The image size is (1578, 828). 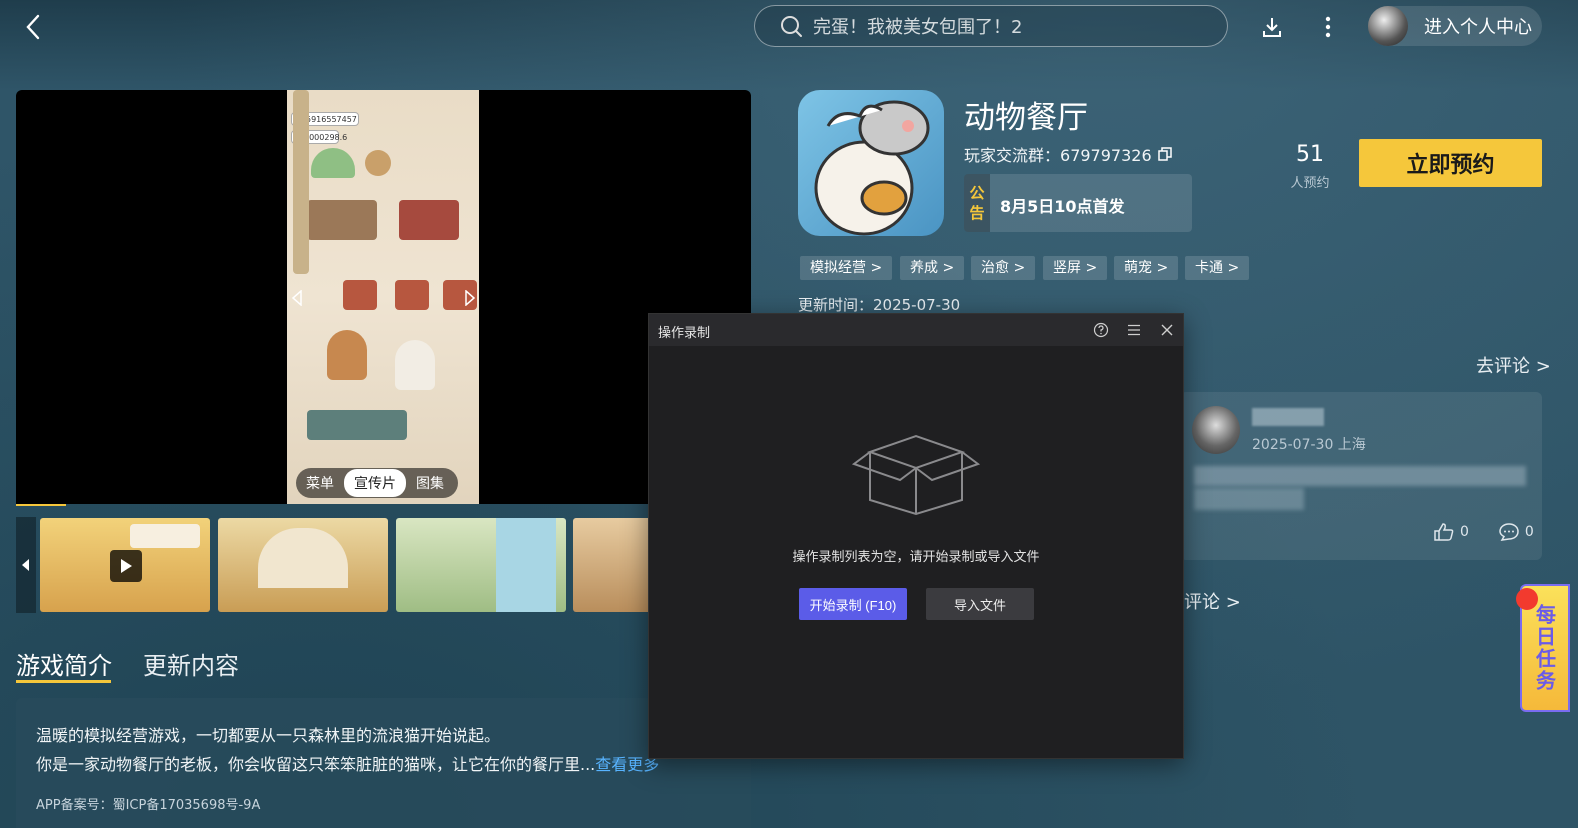 What do you see at coordinates (1217, 268) in the screenshot?
I see `tag-cartoon: 卡通 >` at bounding box center [1217, 268].